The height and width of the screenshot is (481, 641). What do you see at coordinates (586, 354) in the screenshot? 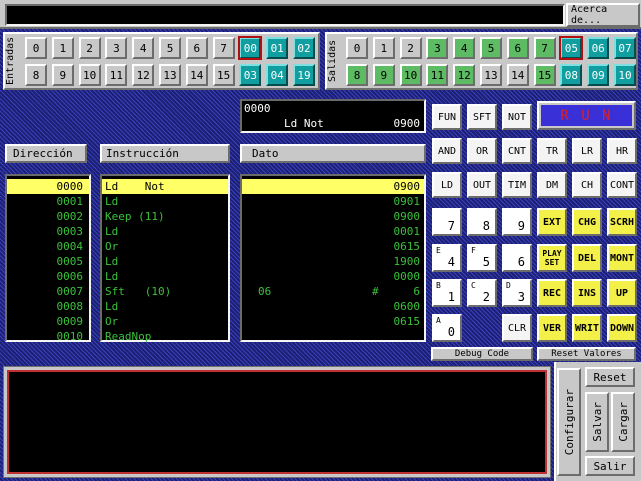
I see `reset-valores-button: Reset Valores` at bounding box center [586, 354].